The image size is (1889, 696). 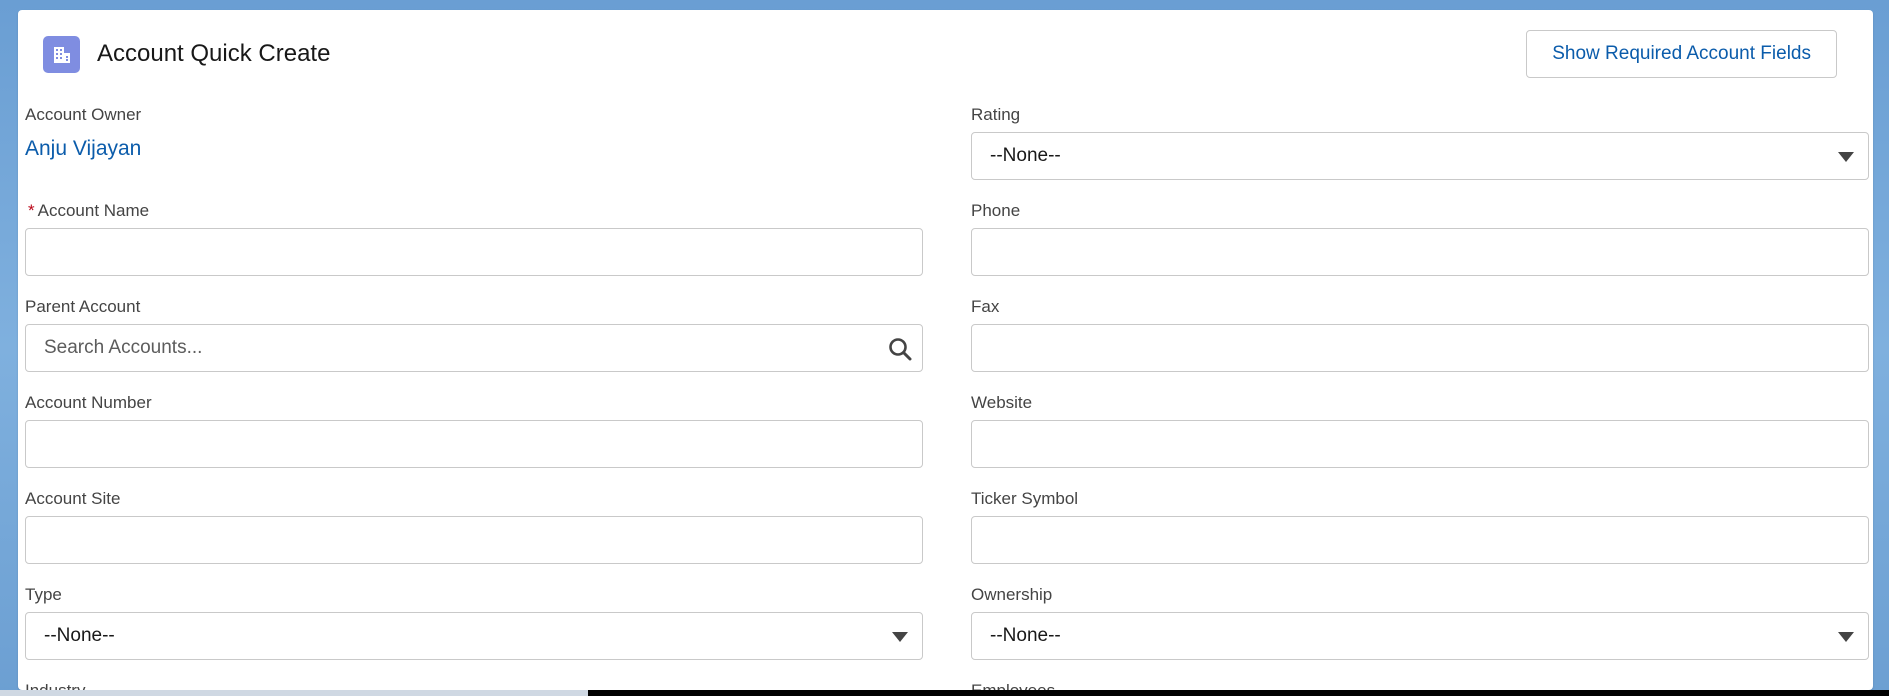 I want to click on fax-field: Fax, so click(x=1420, y=334).